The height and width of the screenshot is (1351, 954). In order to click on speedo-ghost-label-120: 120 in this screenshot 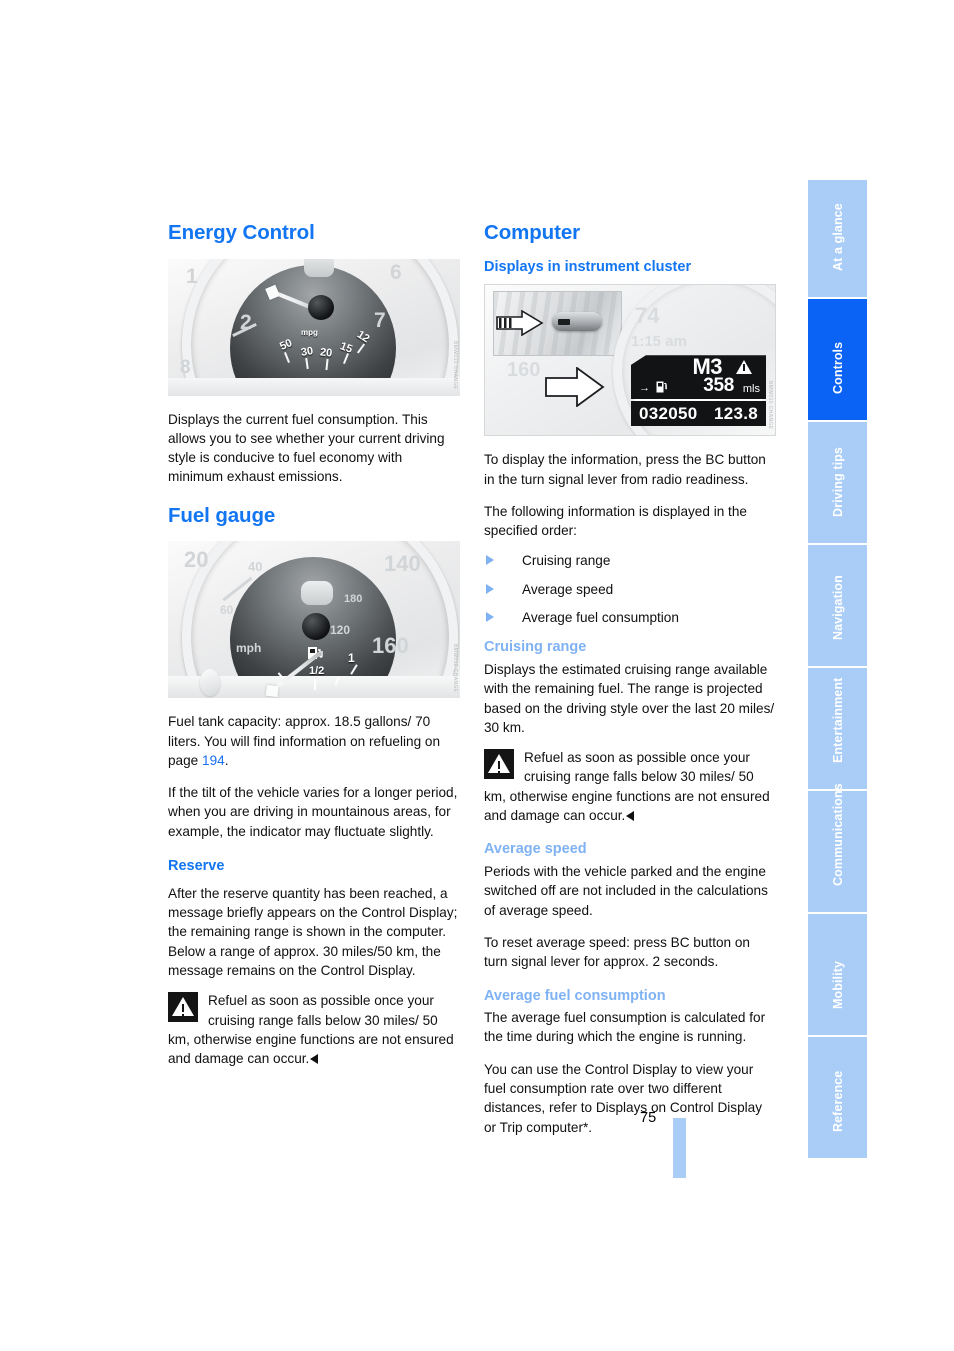, I will do `click(340, 630)`.